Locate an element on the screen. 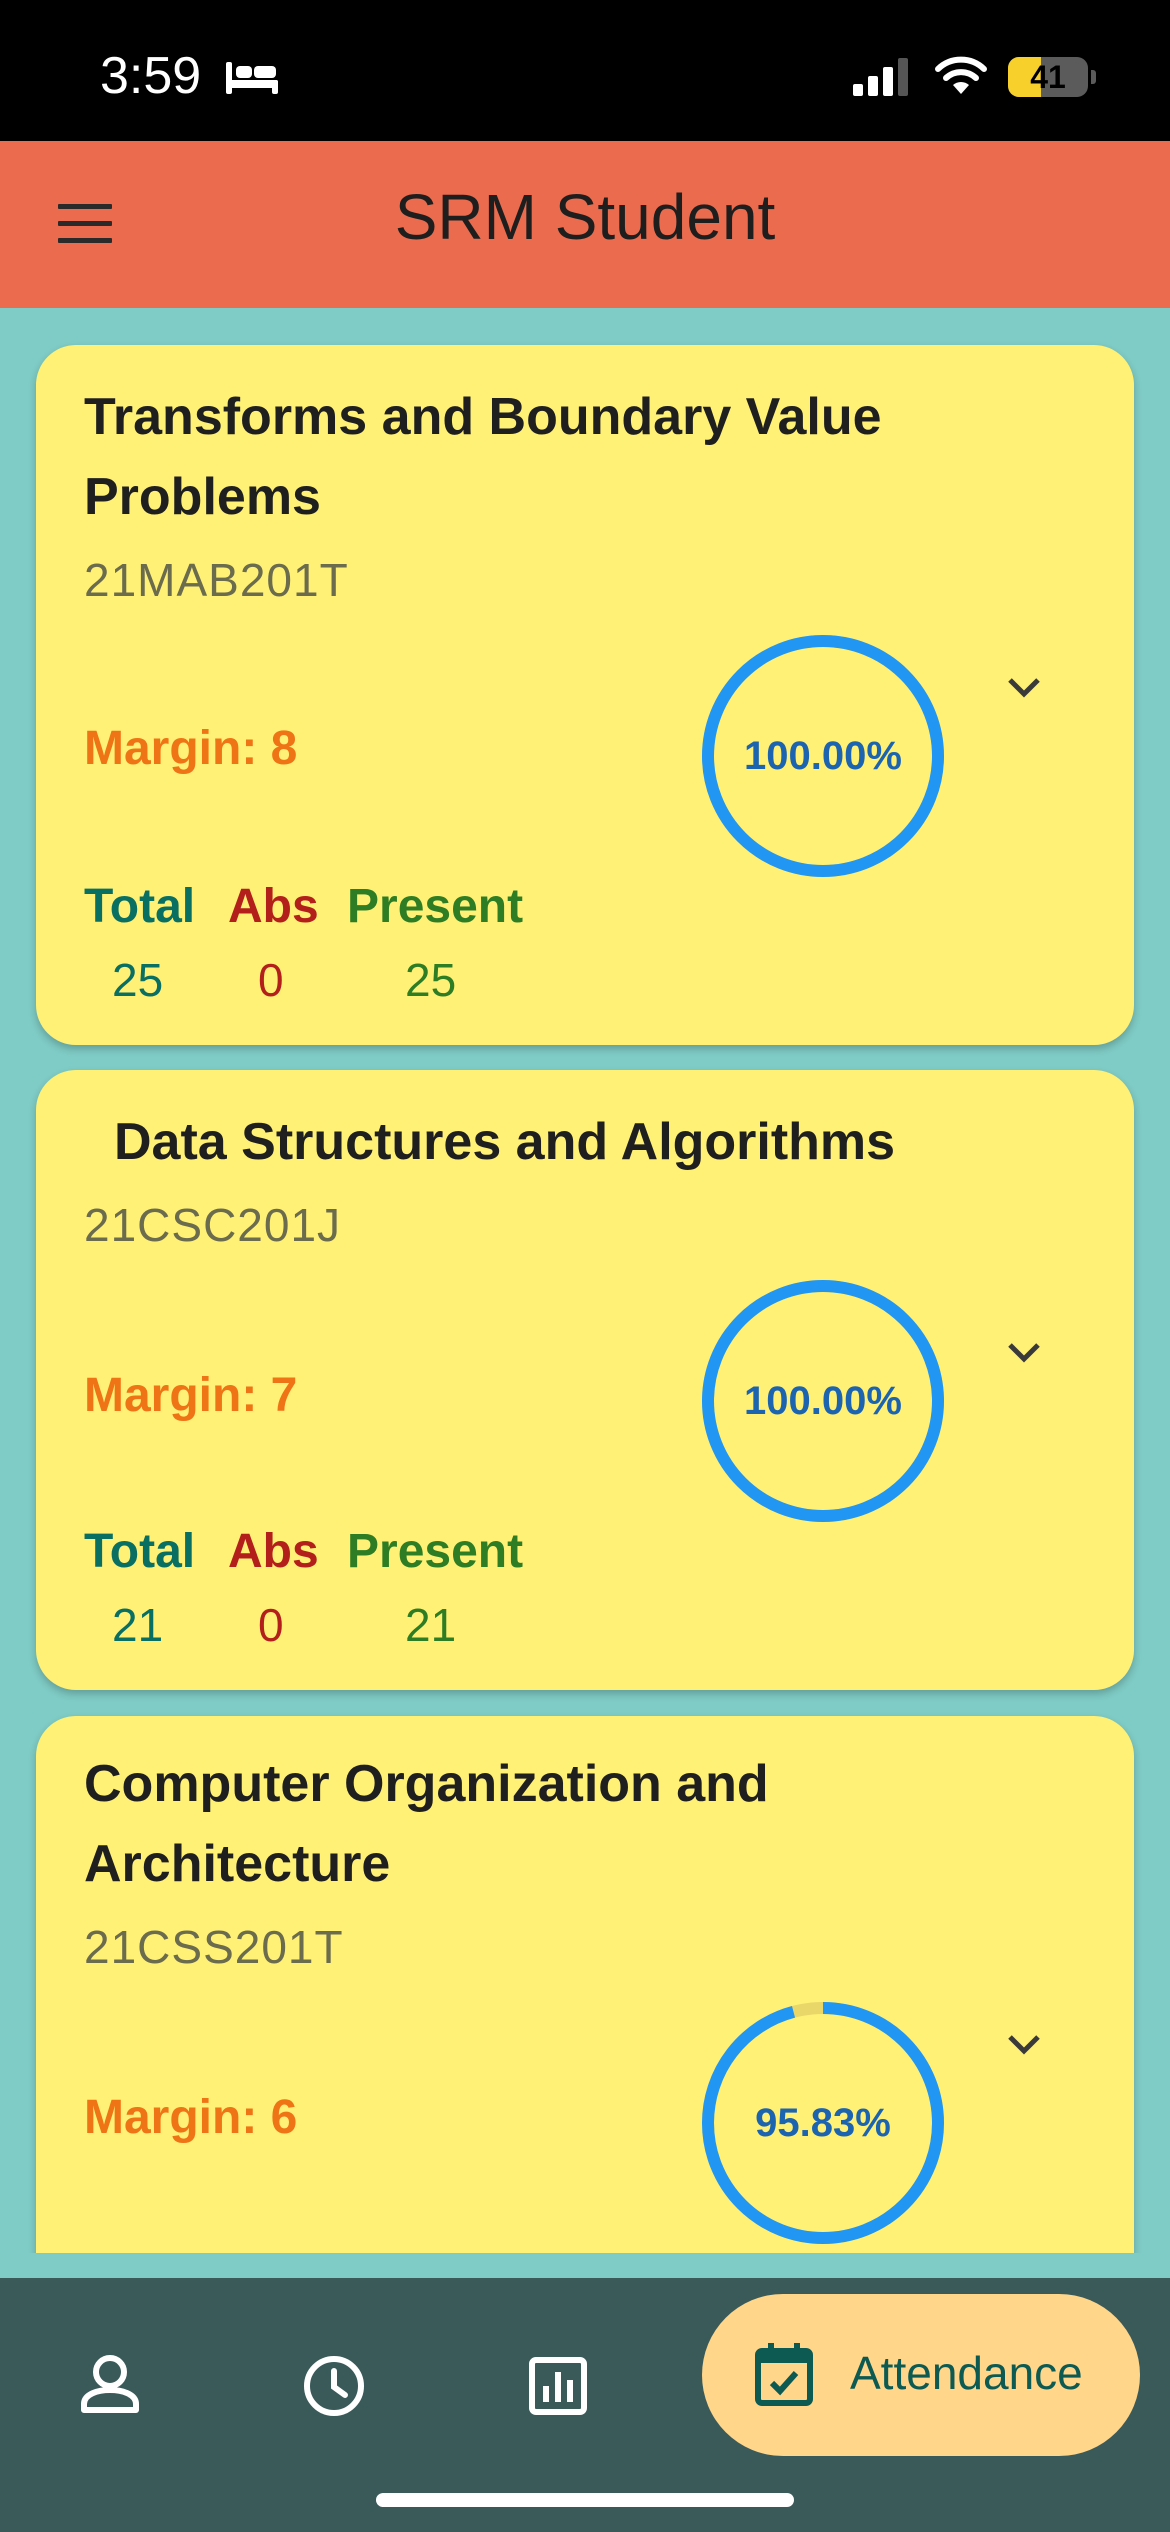  signal-icon is located at coordinates (880, 77).